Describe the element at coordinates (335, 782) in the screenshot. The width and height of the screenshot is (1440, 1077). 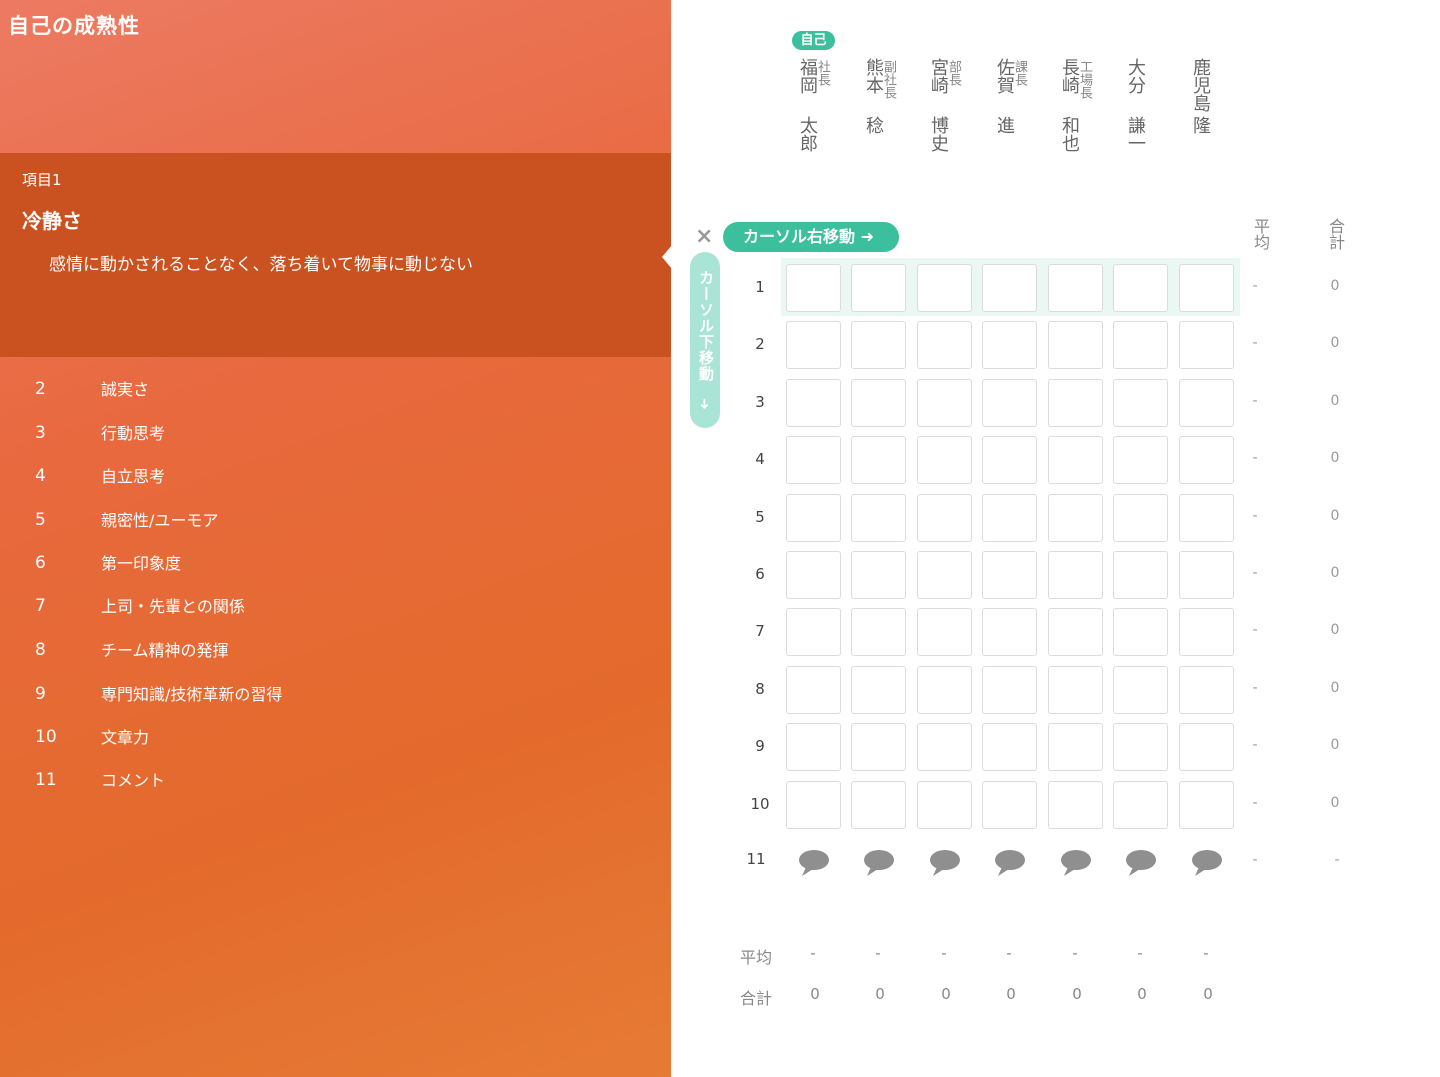
I see `nav-item-11: 11 コメント` at that location.